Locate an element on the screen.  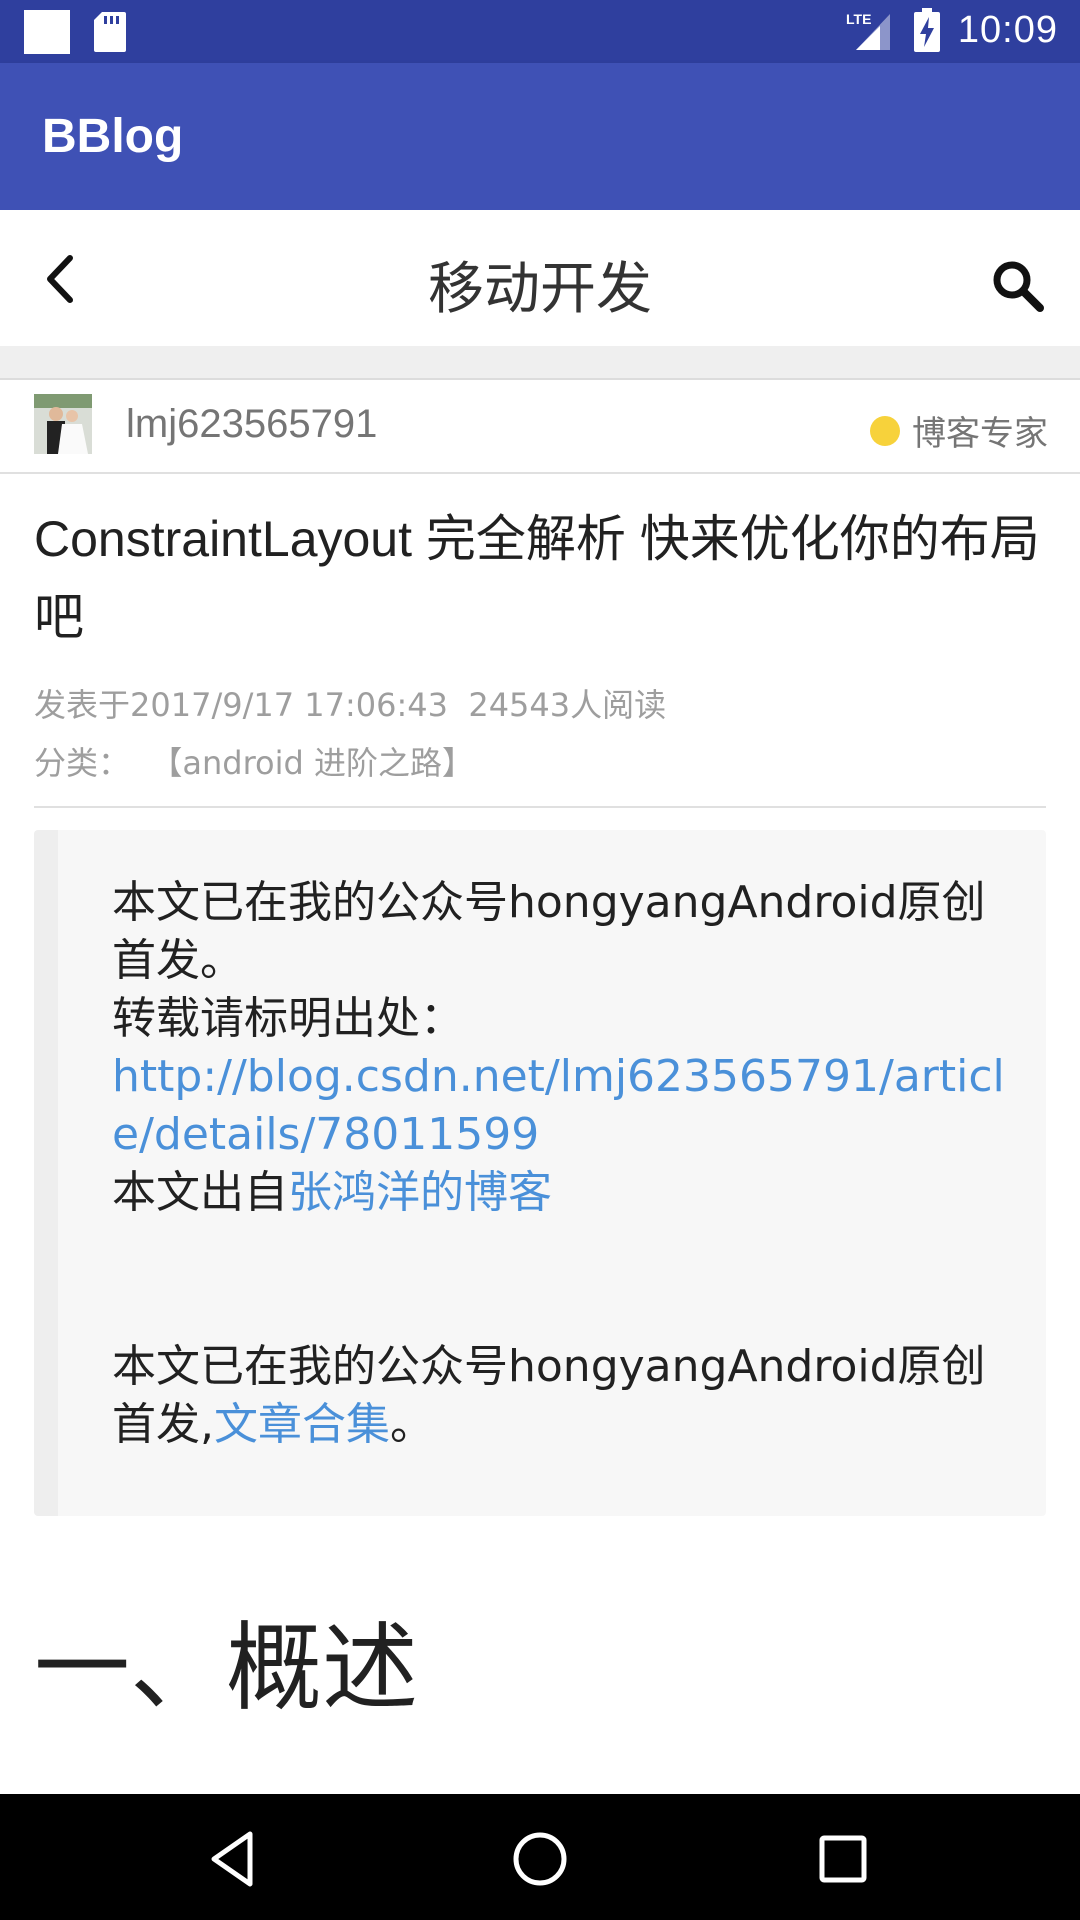
status-bar: LTE 10:09 is located at coordinates (540, 31).